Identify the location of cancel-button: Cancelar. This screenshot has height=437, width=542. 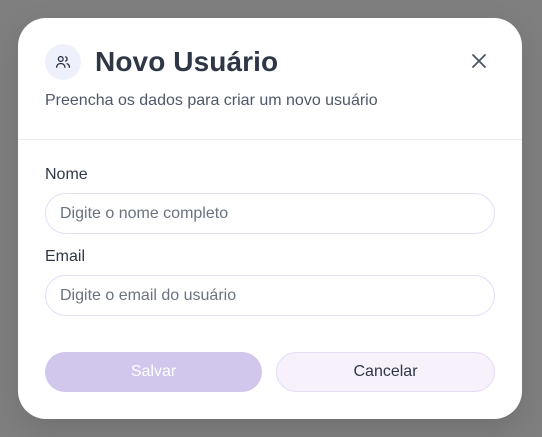
(385, 372).